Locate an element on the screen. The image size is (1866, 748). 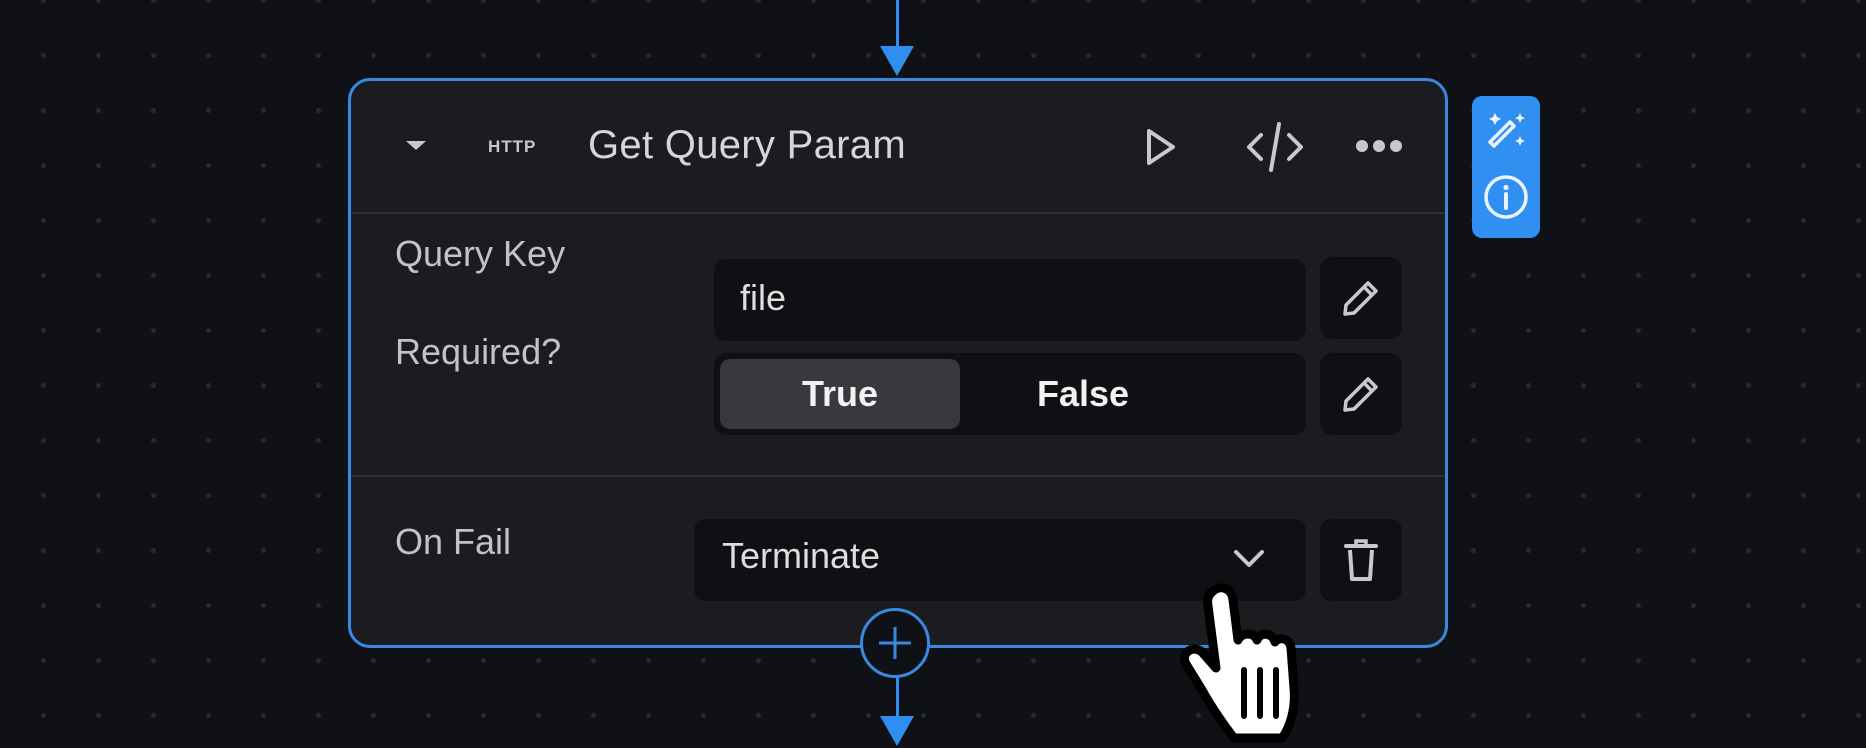
play-icon is located at coordinates (1161, 147).